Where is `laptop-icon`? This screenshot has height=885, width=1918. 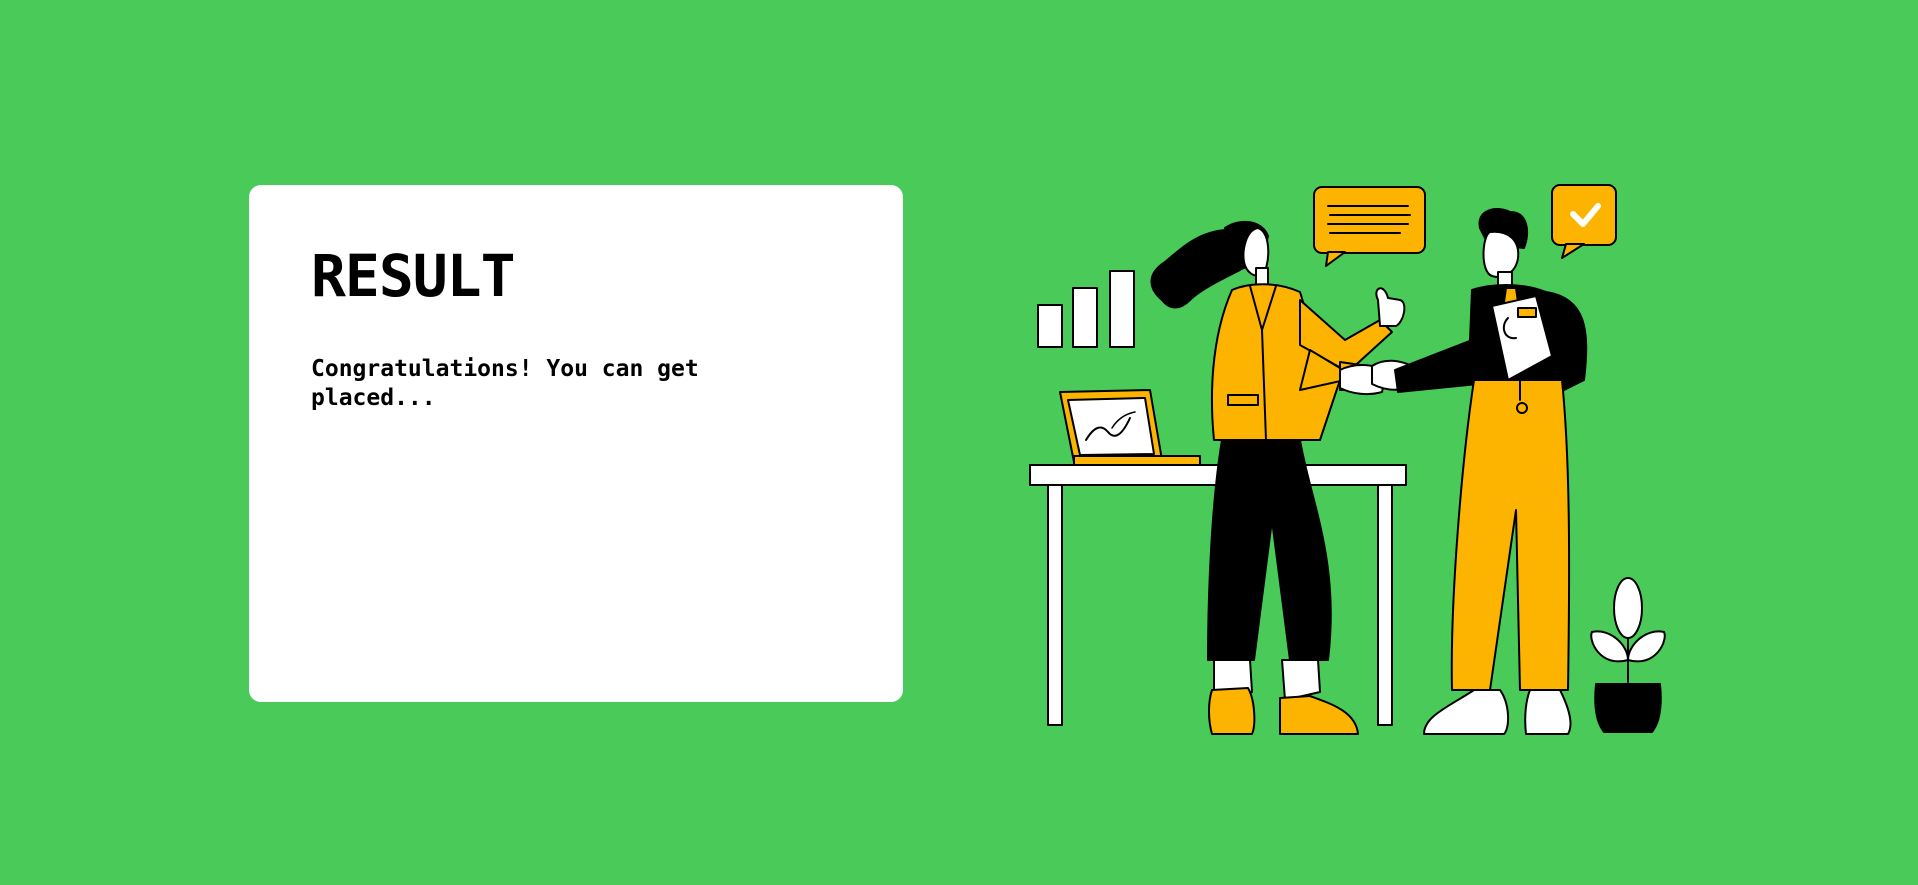
laptop-icon is located at coordinates (1130, 427).